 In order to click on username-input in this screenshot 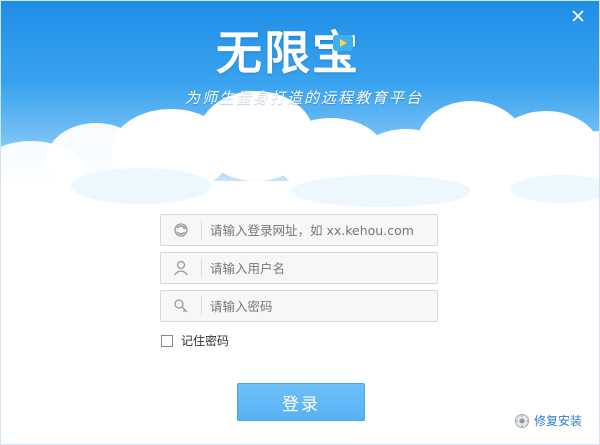, I will do `click(319, 268)`.